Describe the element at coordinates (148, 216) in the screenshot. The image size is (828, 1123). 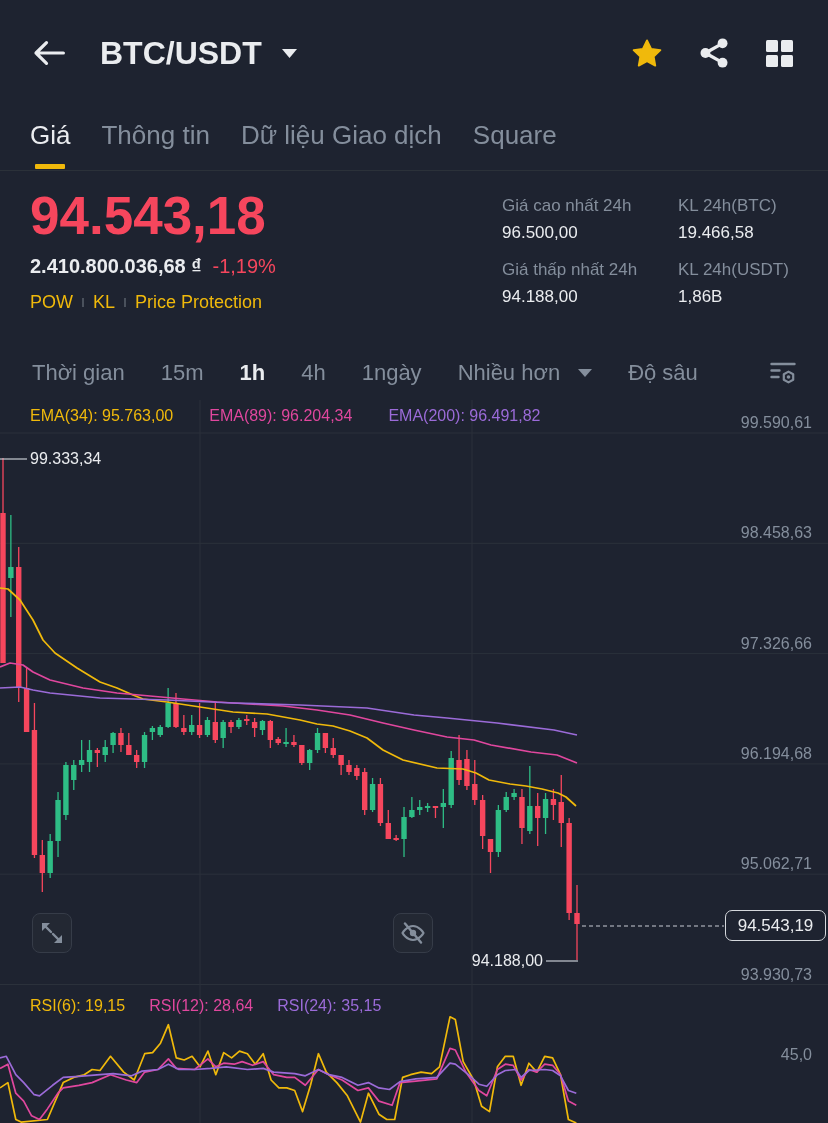
I see `last-price: 94.543,18` at that location.